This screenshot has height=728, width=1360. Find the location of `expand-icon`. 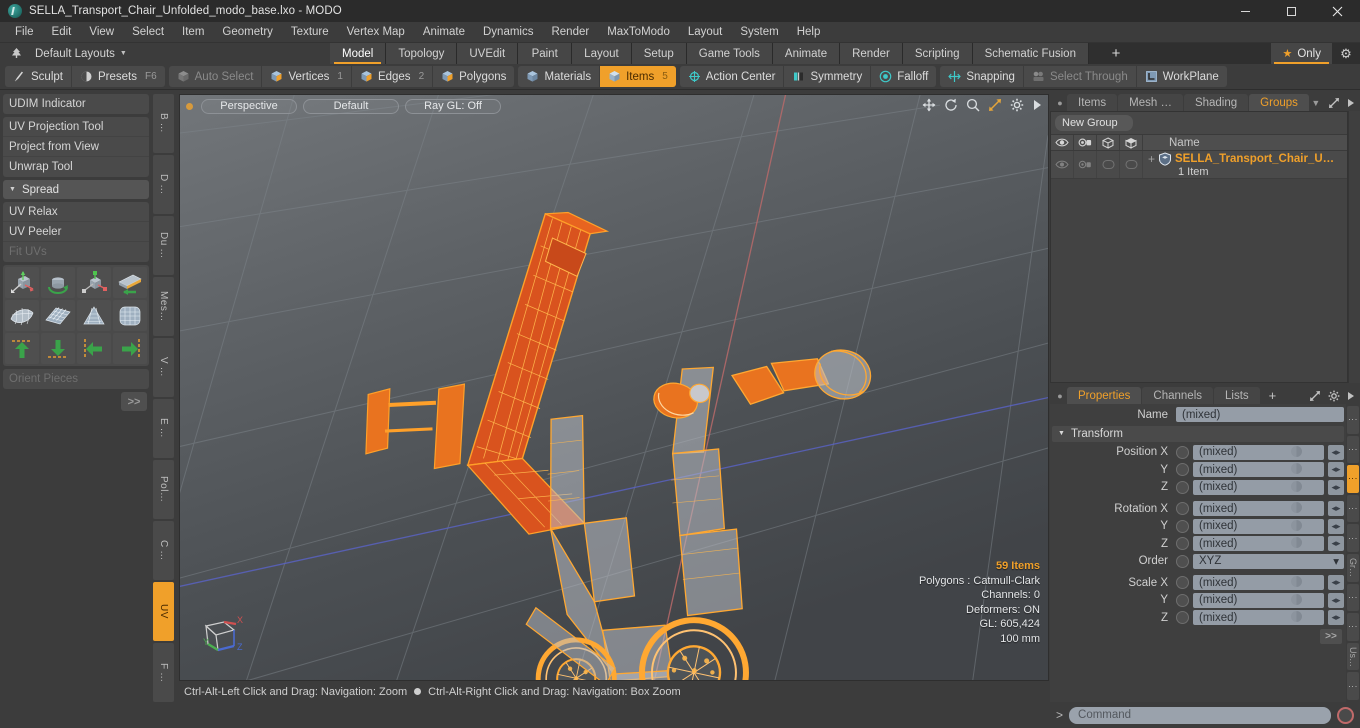

expand-icon is located at coordinates (1315, 396).